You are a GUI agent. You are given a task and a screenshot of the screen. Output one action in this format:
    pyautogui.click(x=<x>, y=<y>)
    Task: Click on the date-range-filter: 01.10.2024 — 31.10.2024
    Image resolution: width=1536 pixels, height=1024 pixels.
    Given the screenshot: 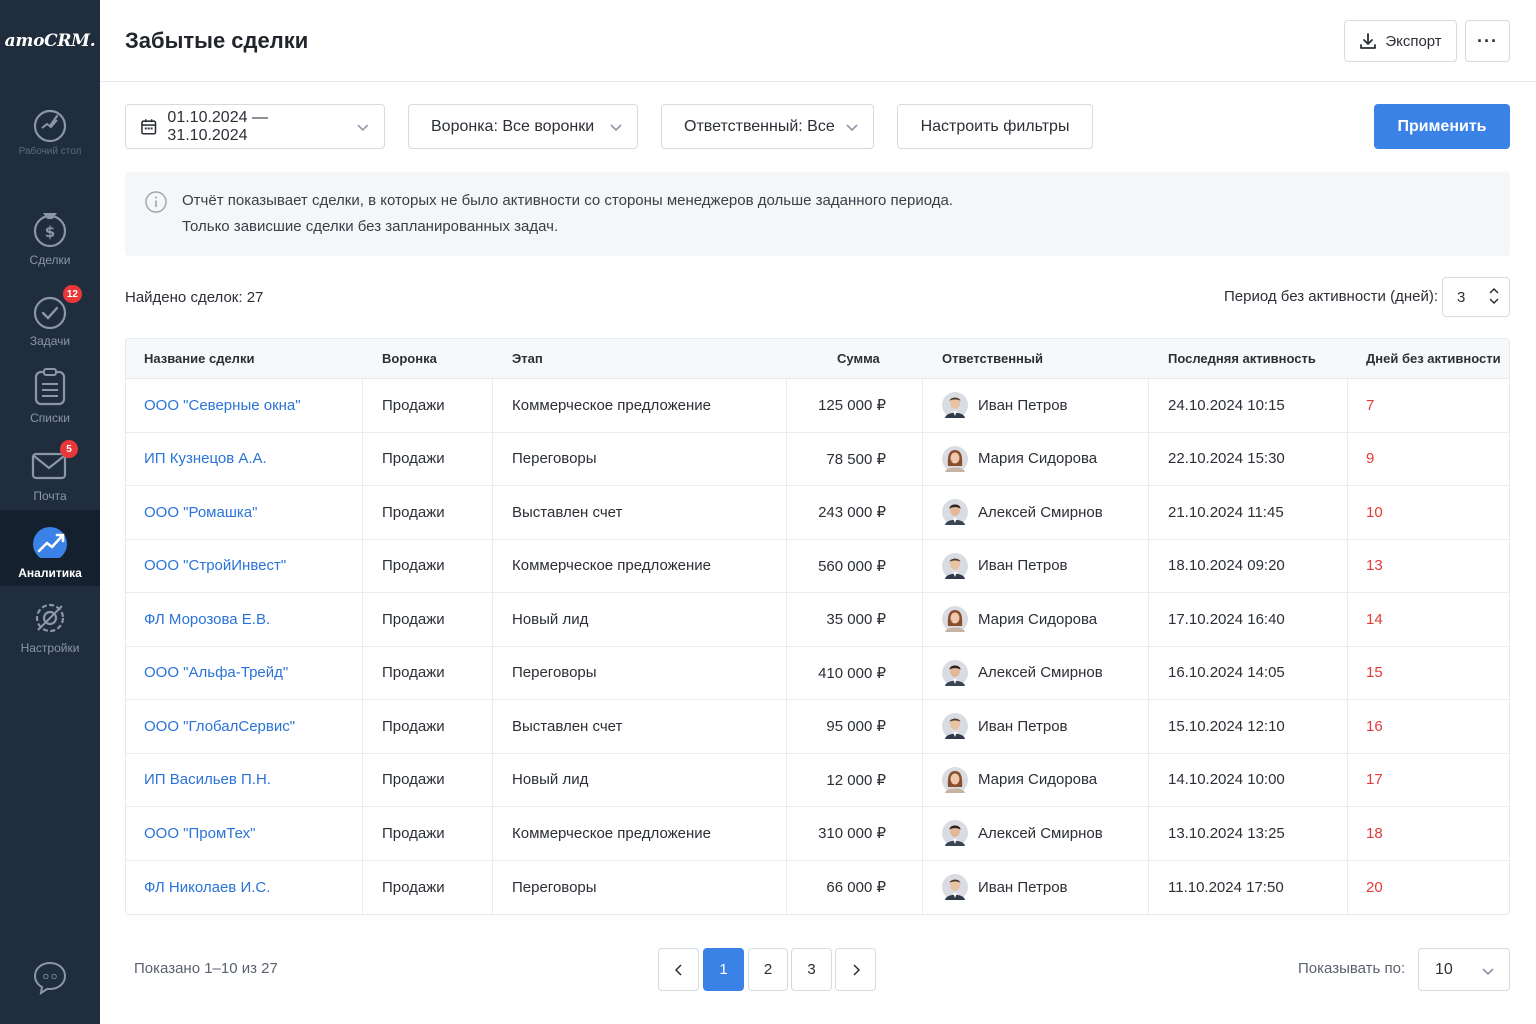 What is the action you would take?
    pyautogui.click(x=255, y=126)
    